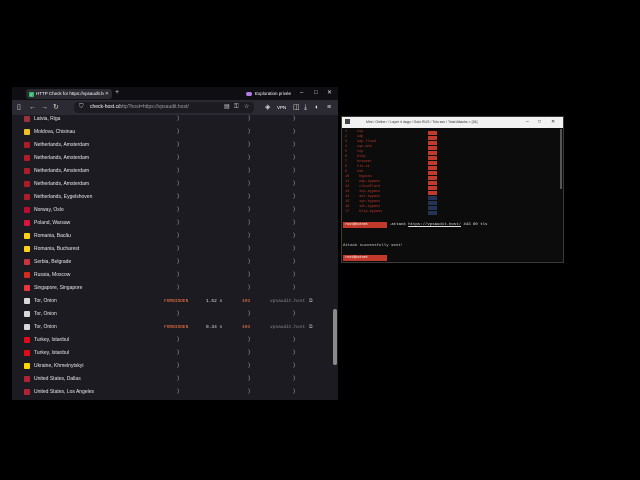  I want to click on new-tab-button: +, so click(117, 93).